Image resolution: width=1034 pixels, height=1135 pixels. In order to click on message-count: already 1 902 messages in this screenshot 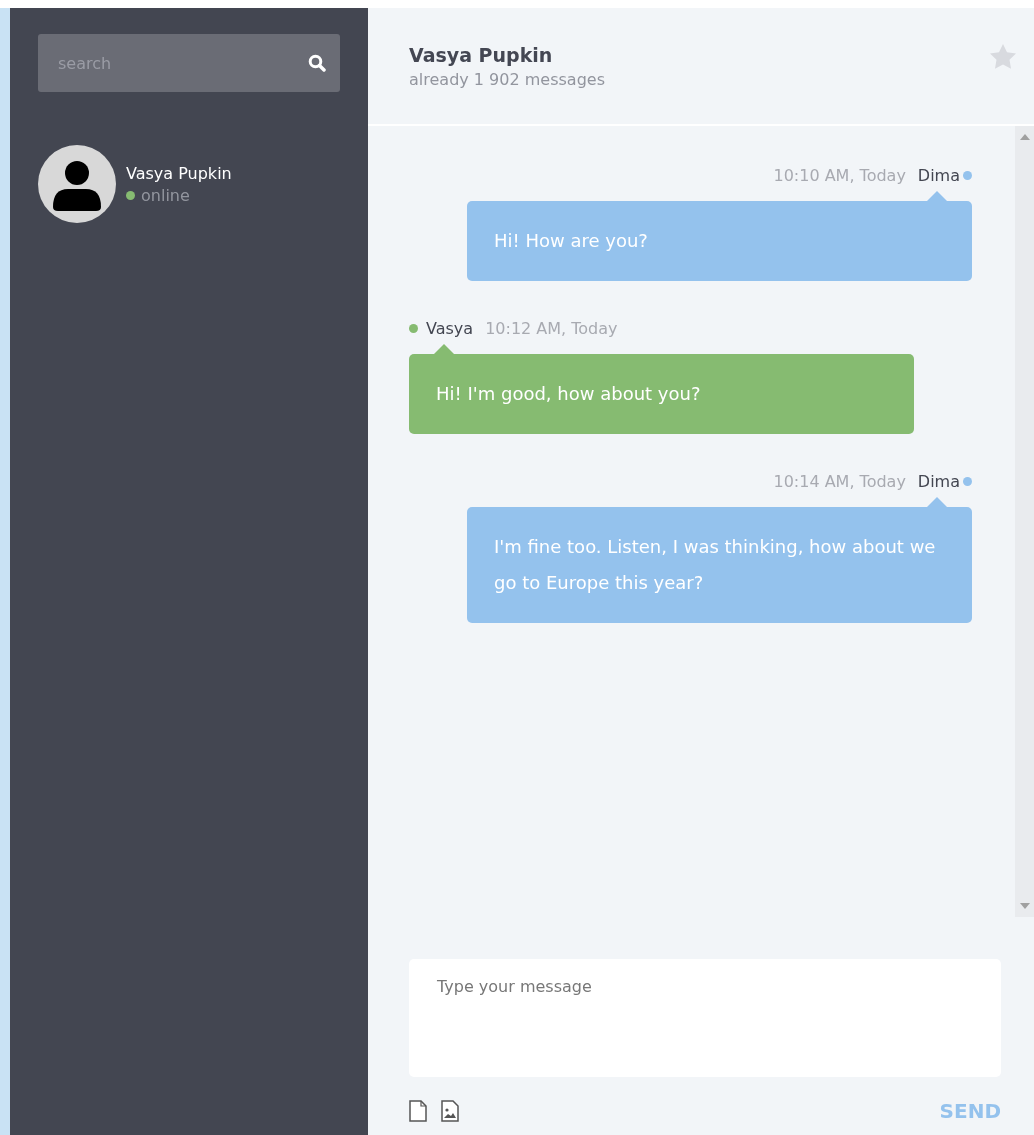, I will do `click(507, 79)`.